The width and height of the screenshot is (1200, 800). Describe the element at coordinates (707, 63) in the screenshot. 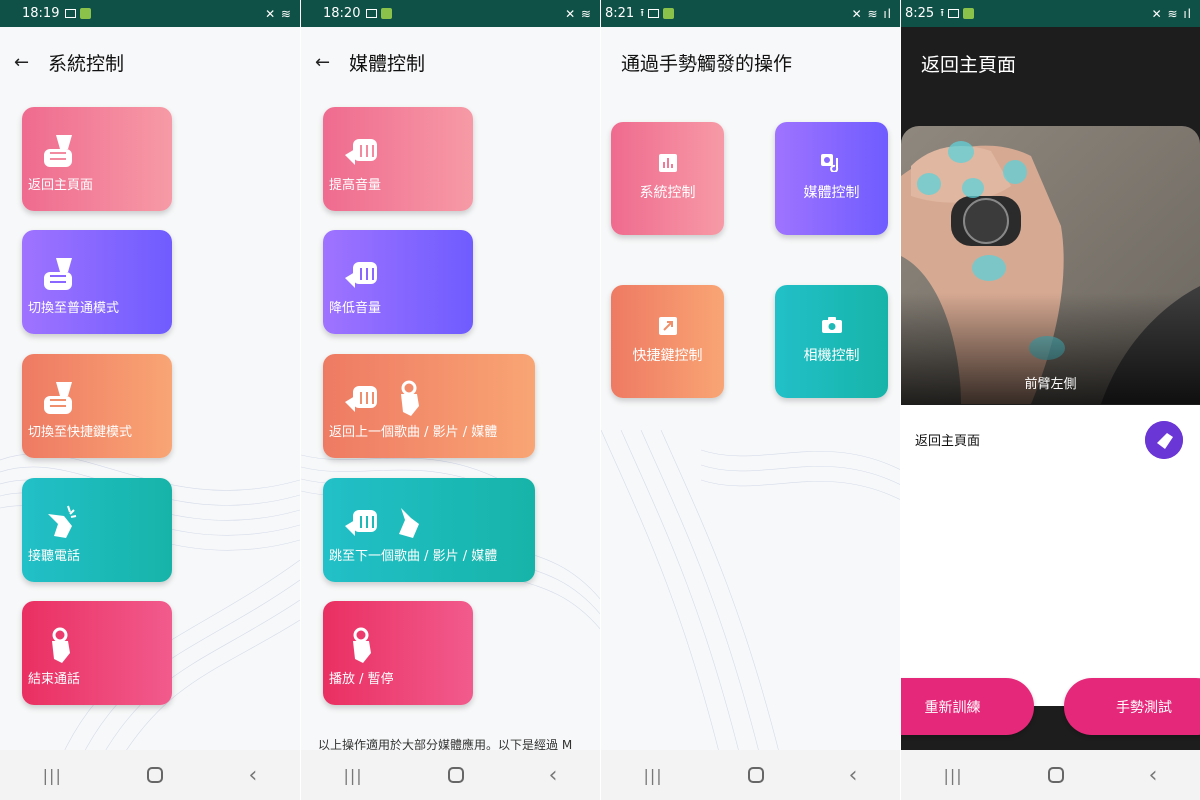

I see `page-title: 通過手勢觸發的操作` at that location.